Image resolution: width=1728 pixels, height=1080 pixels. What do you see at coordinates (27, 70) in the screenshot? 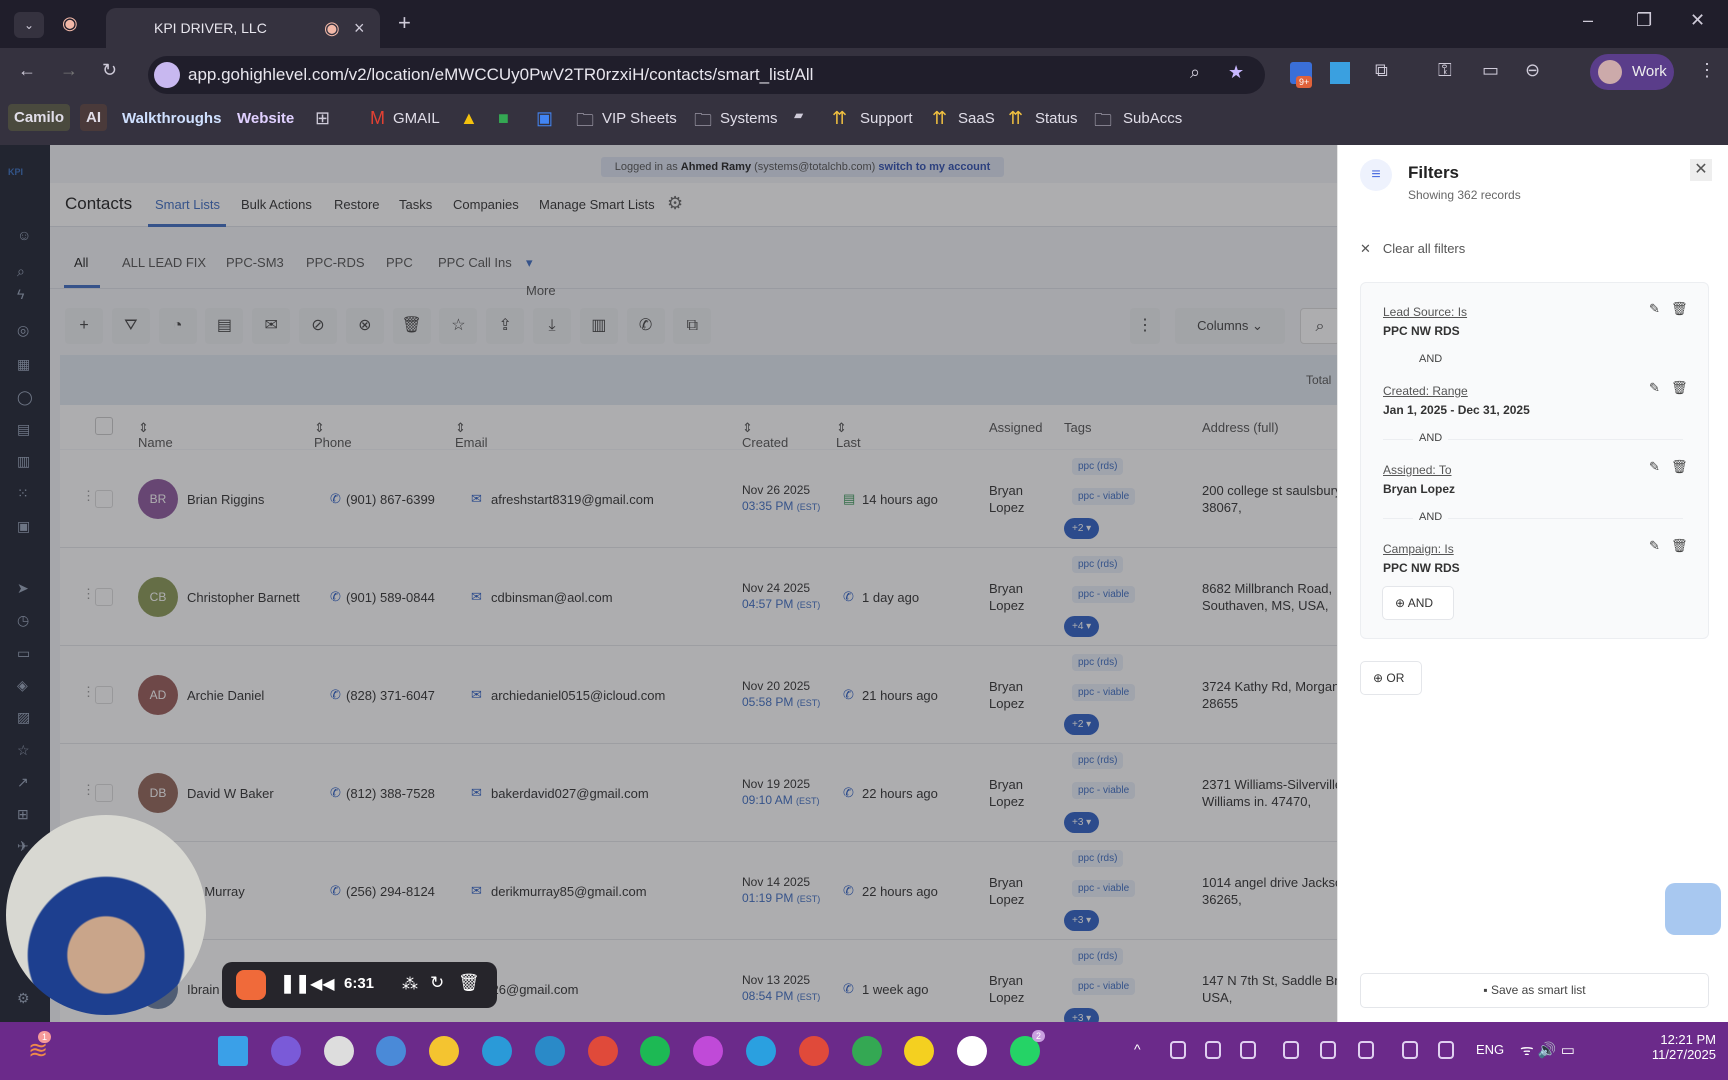
I see `back-icon: ←` at bounding box center [27, 70].